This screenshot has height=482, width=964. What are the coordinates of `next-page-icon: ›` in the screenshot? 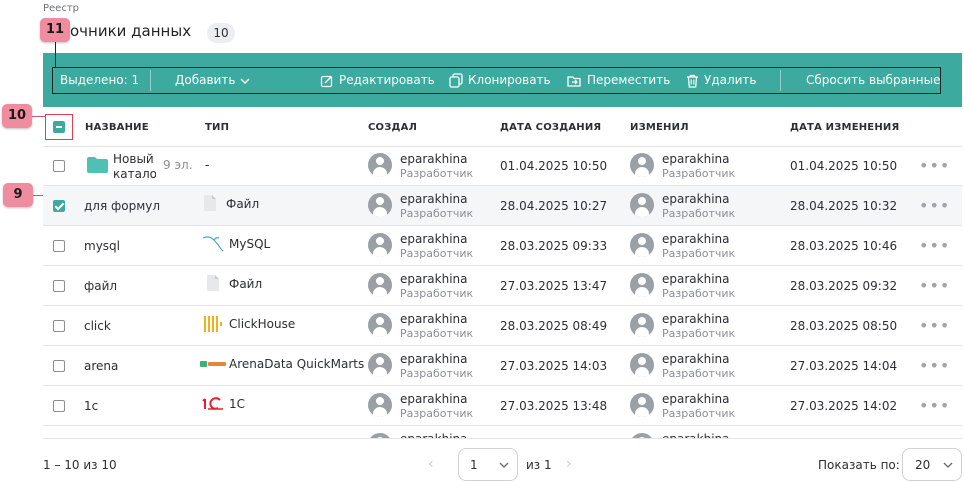 It's located at (569, 464).